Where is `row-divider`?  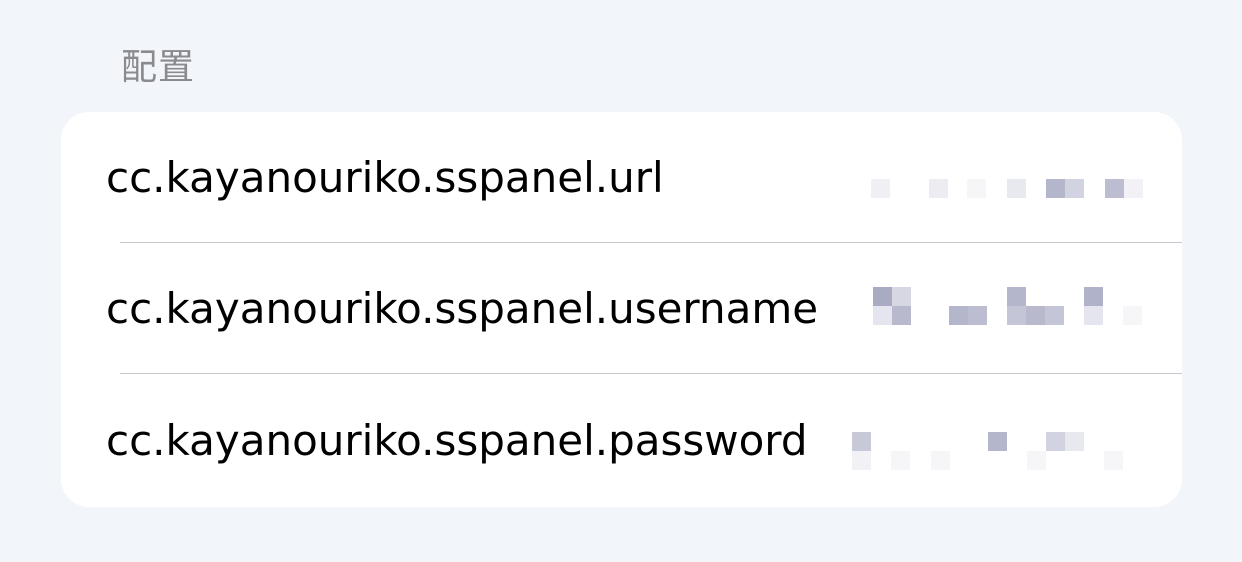
row-divider is located at coordinates (651, 373).